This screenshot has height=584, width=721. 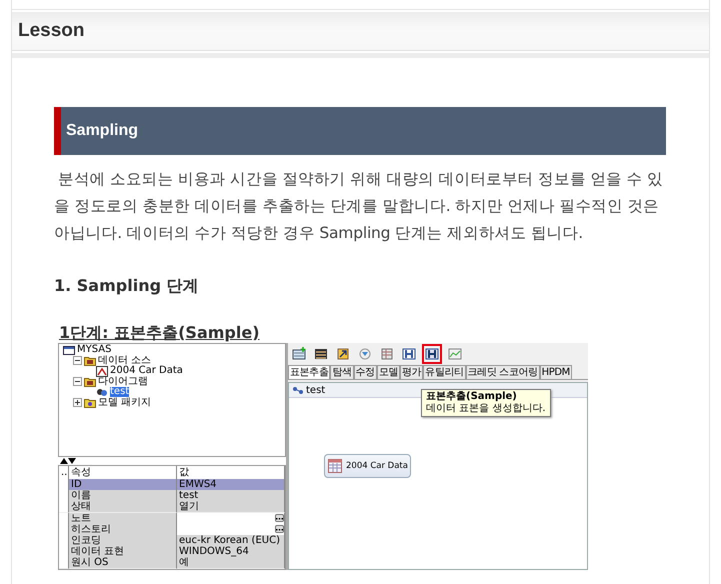 What do you see at coordinates (365, 372) in the screenshot?
I see `tab: 수정` at bounding box center [365, 372].